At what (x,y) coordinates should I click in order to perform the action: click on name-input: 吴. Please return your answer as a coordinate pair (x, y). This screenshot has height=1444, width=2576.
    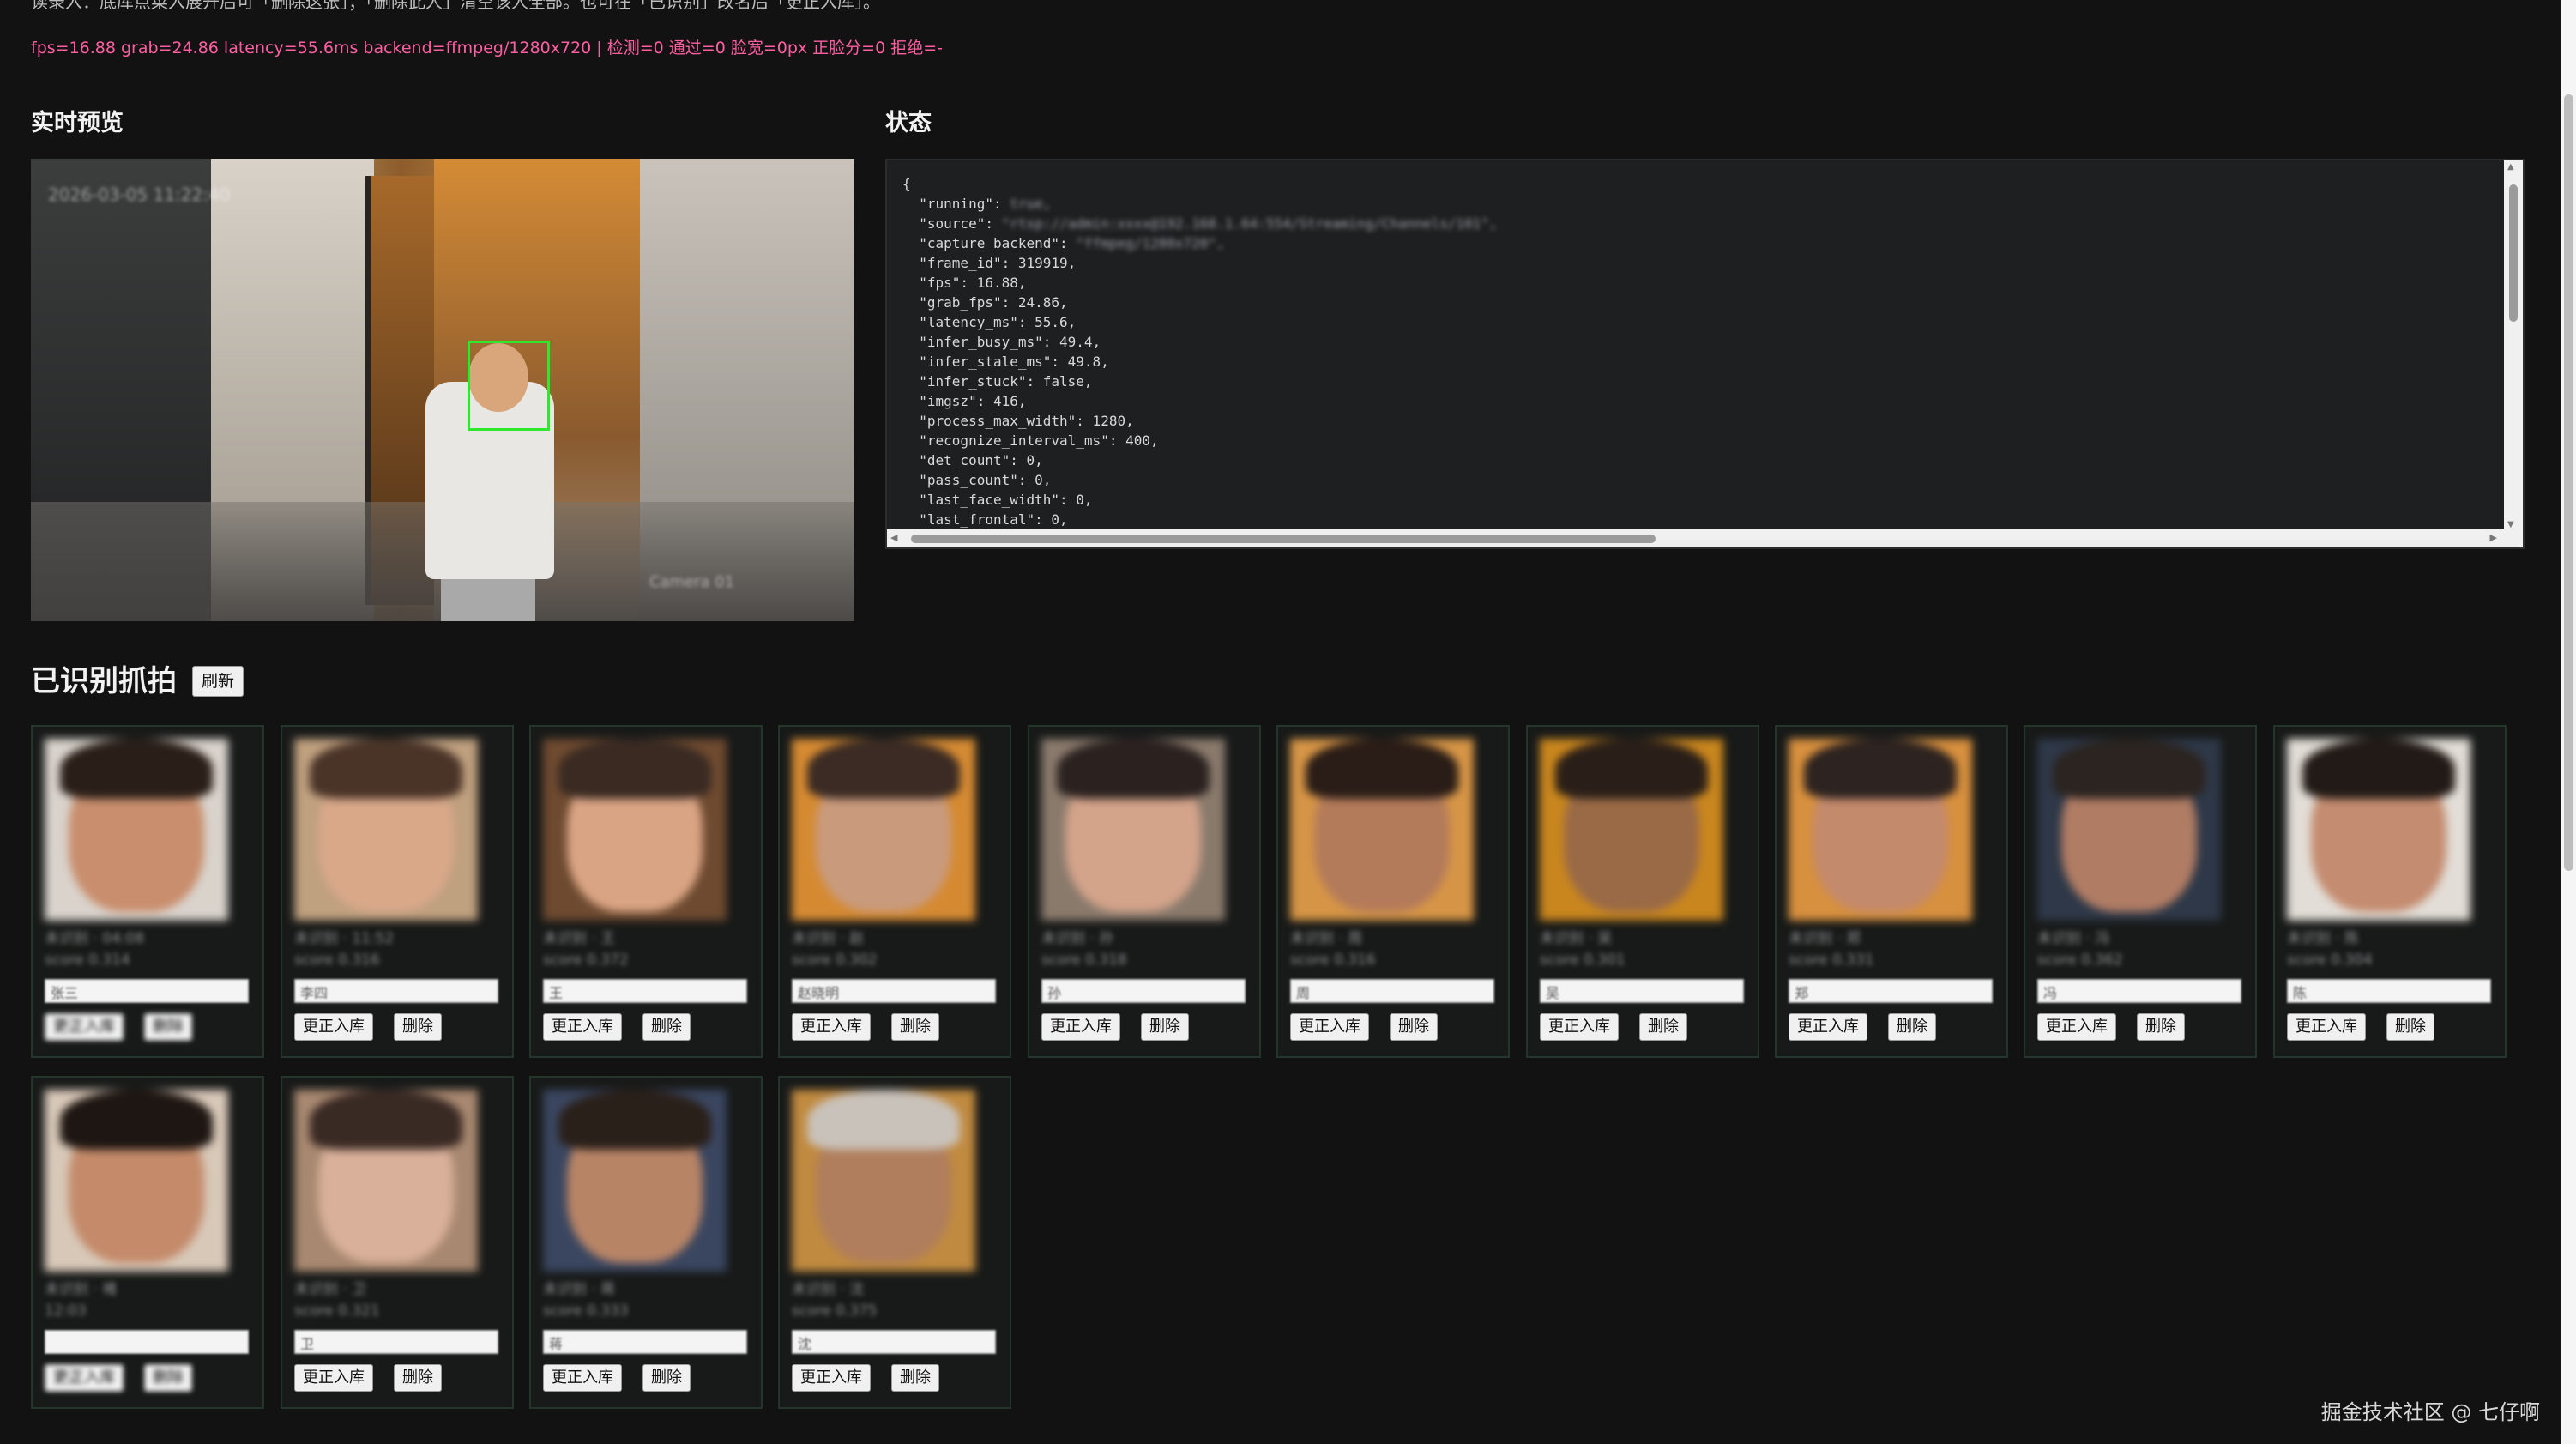
    Looking at the image, I should click on (1642, 991).